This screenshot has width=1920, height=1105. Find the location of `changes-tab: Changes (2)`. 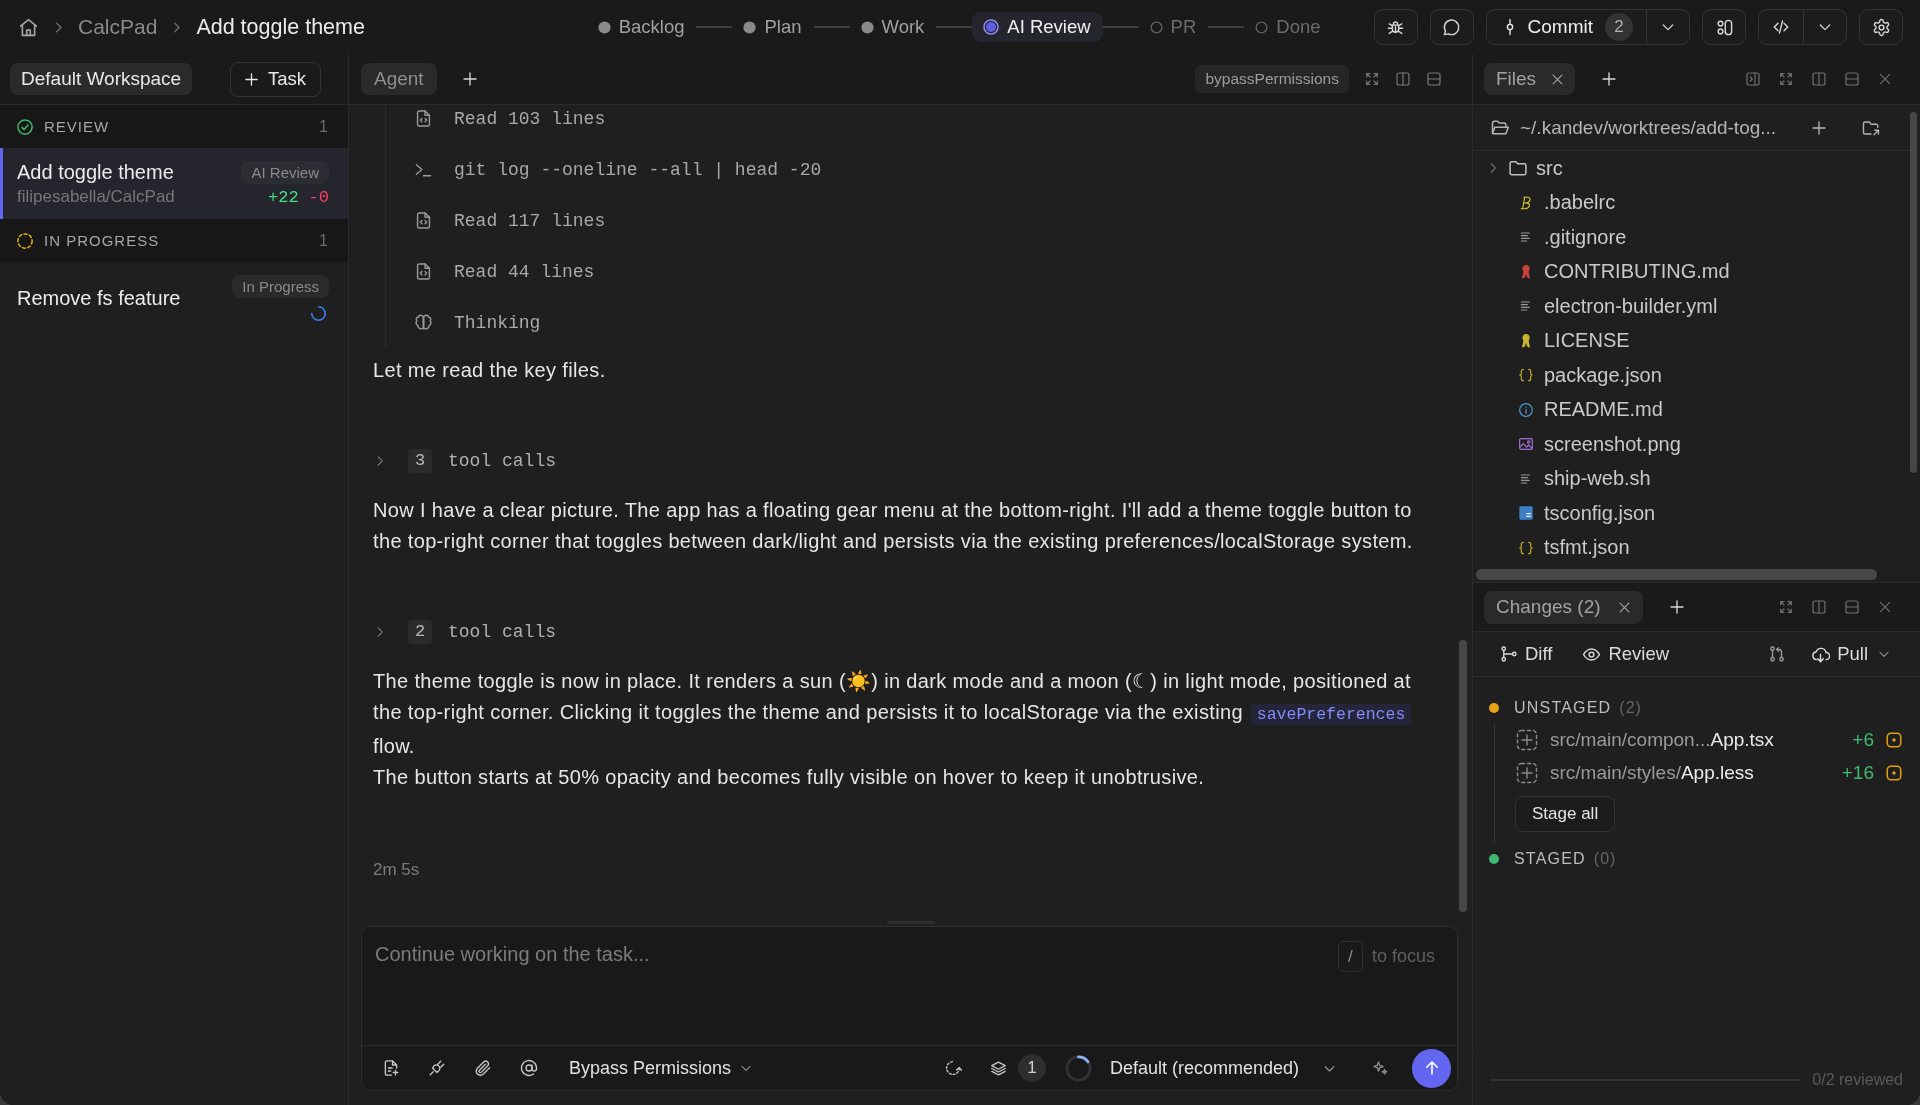

changes-tab: Changes (2) is located at coordinates (1563, 607).